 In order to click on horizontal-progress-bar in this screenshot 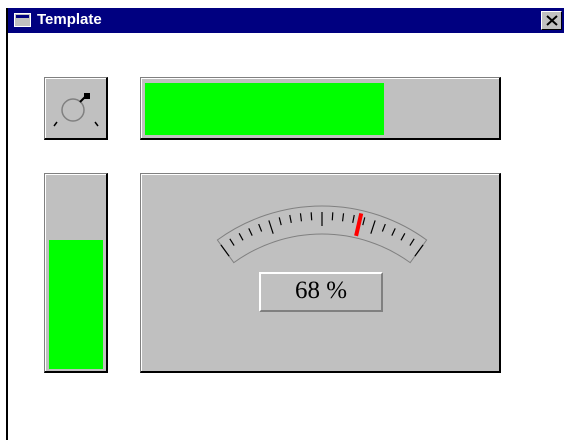, I will do `click(320, 108)`.